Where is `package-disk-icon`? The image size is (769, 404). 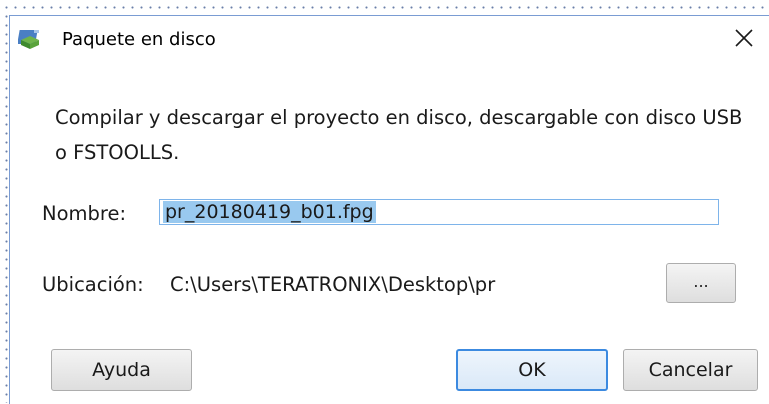 package-disk-icon is located at coordinates (29, 39).